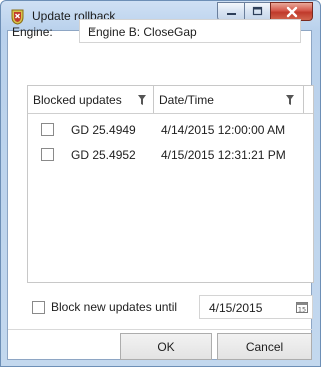 This screenshot has height=367, width=321. Describe the element at coordinates (223, 130) in the screenshot. I see `datetime-cell: 4/14/2015 12:00:00 AM` at that location.